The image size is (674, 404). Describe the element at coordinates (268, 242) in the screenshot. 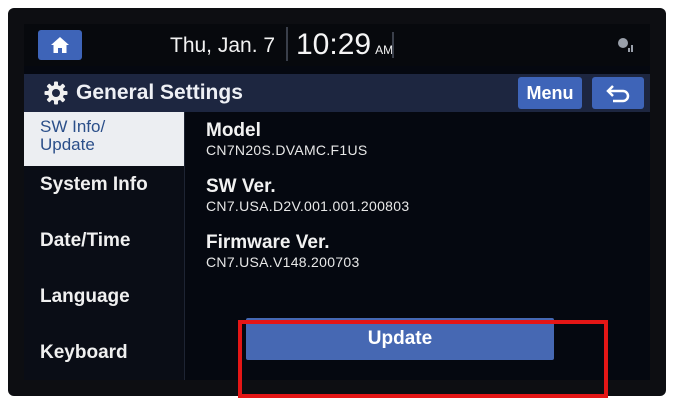

I see `firmware-version-label: Firmware Ver.` at that location.